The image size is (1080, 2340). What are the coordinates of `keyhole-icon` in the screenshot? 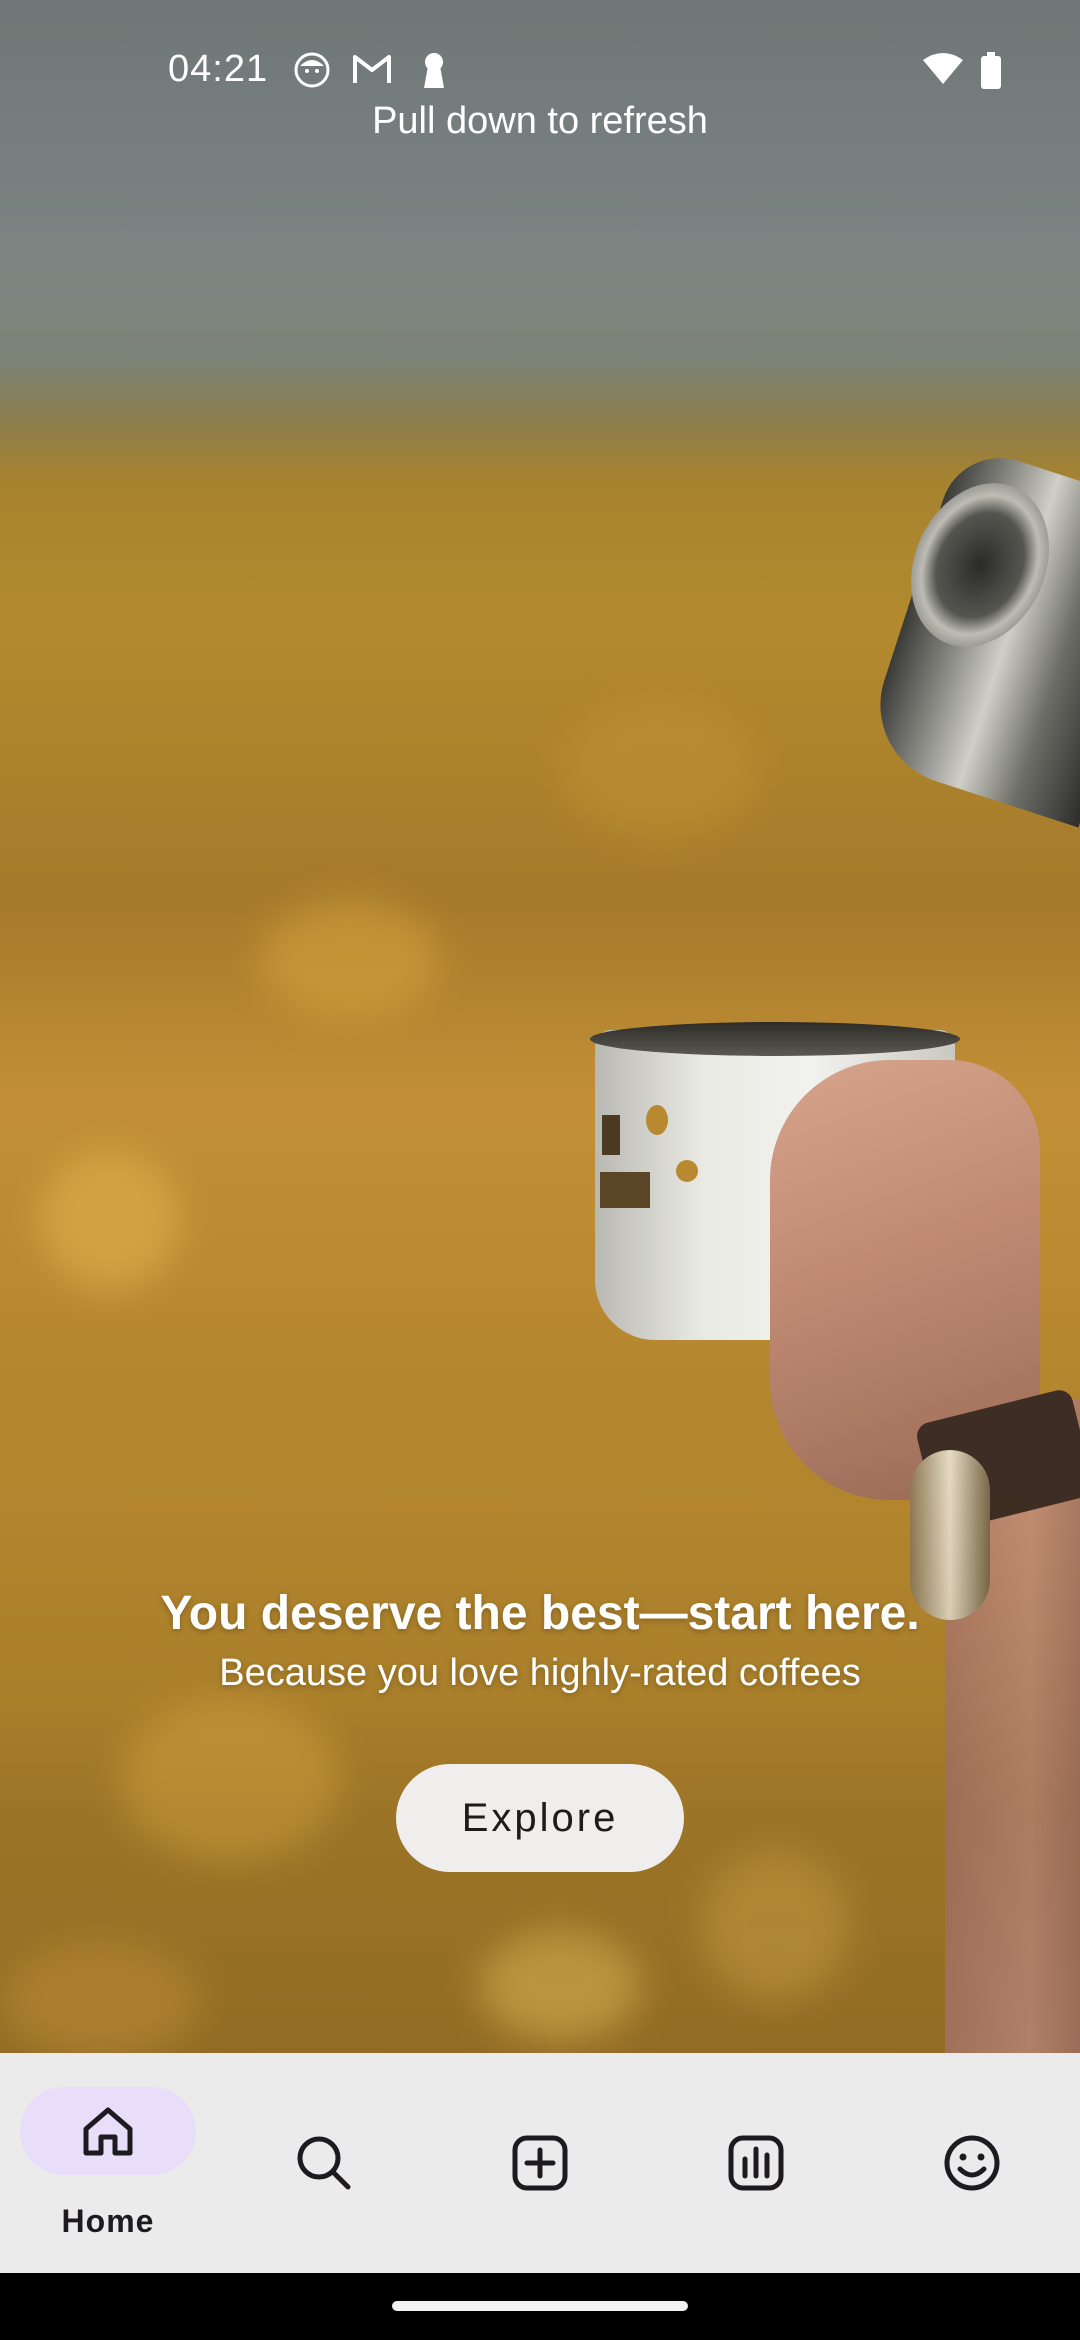 It's located at (434, 70).